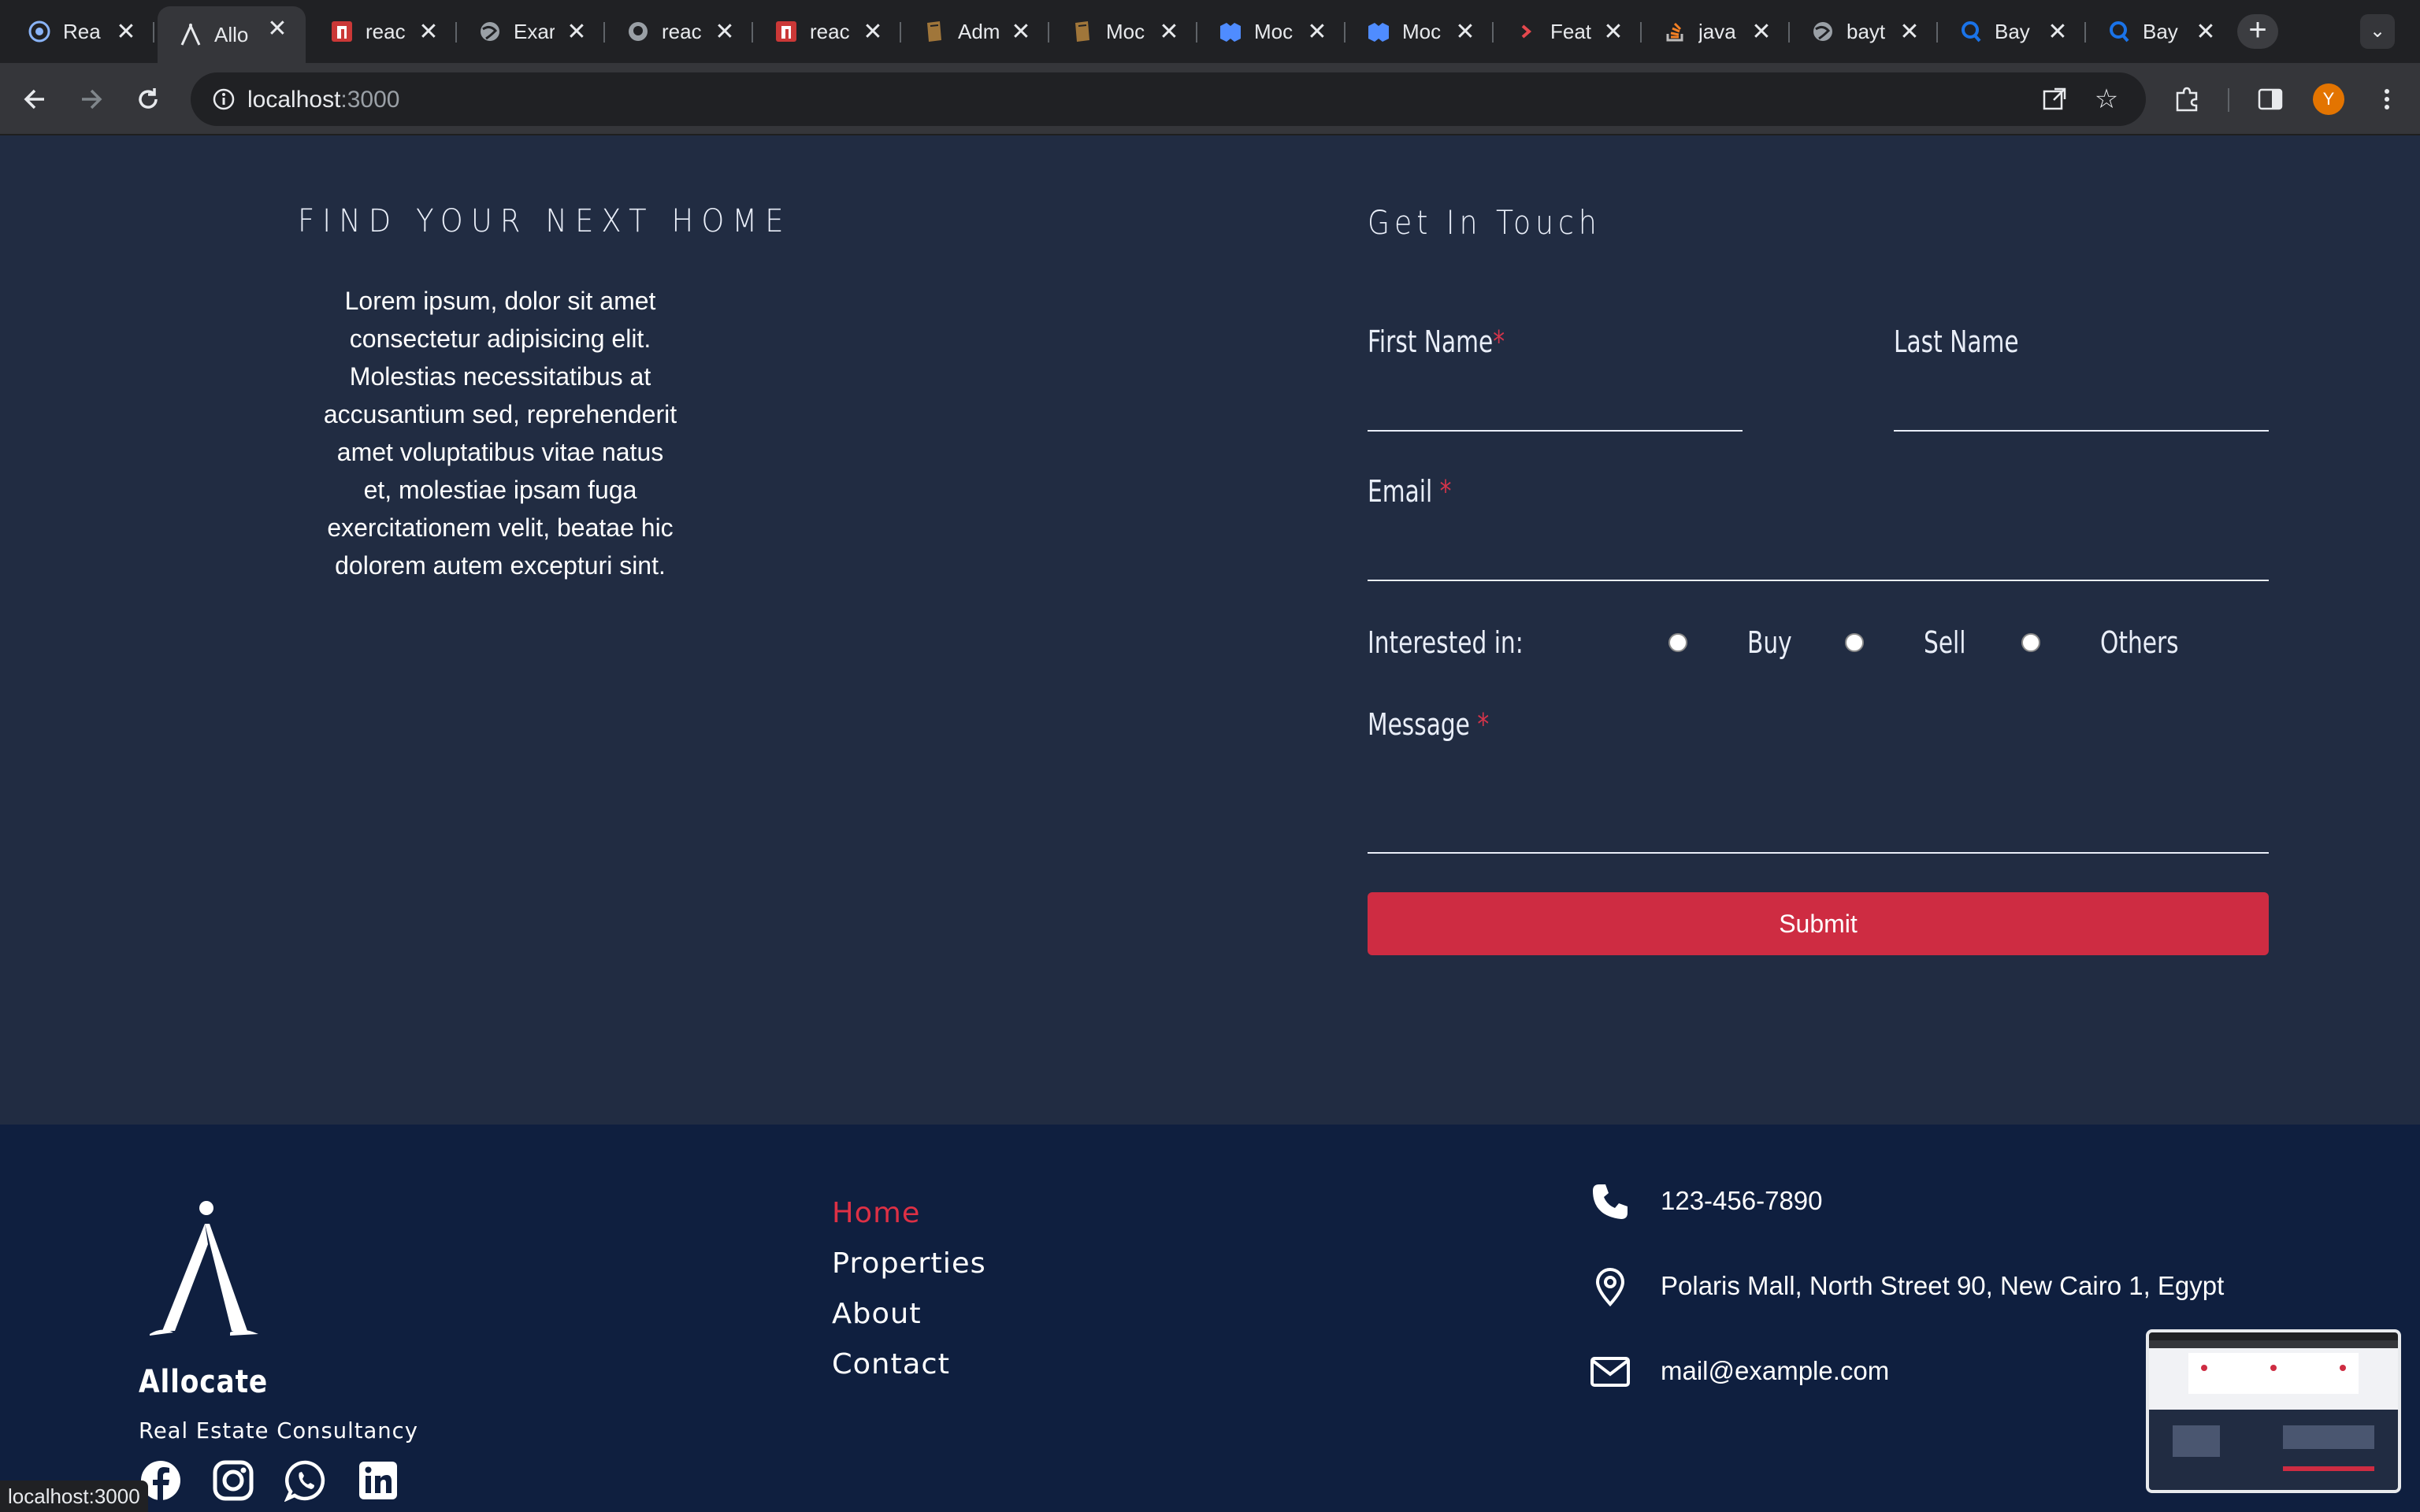 This screenshot has width=2420, height=1512. I want to click on browser-tab: bayt ✕, so click(1864, 31).